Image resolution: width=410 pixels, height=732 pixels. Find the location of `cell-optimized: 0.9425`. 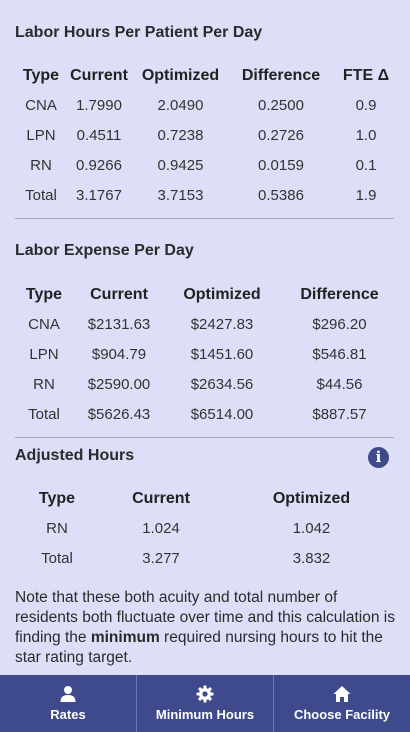

cell-optimized: 0.9425 is located at coordinates (180, 165).